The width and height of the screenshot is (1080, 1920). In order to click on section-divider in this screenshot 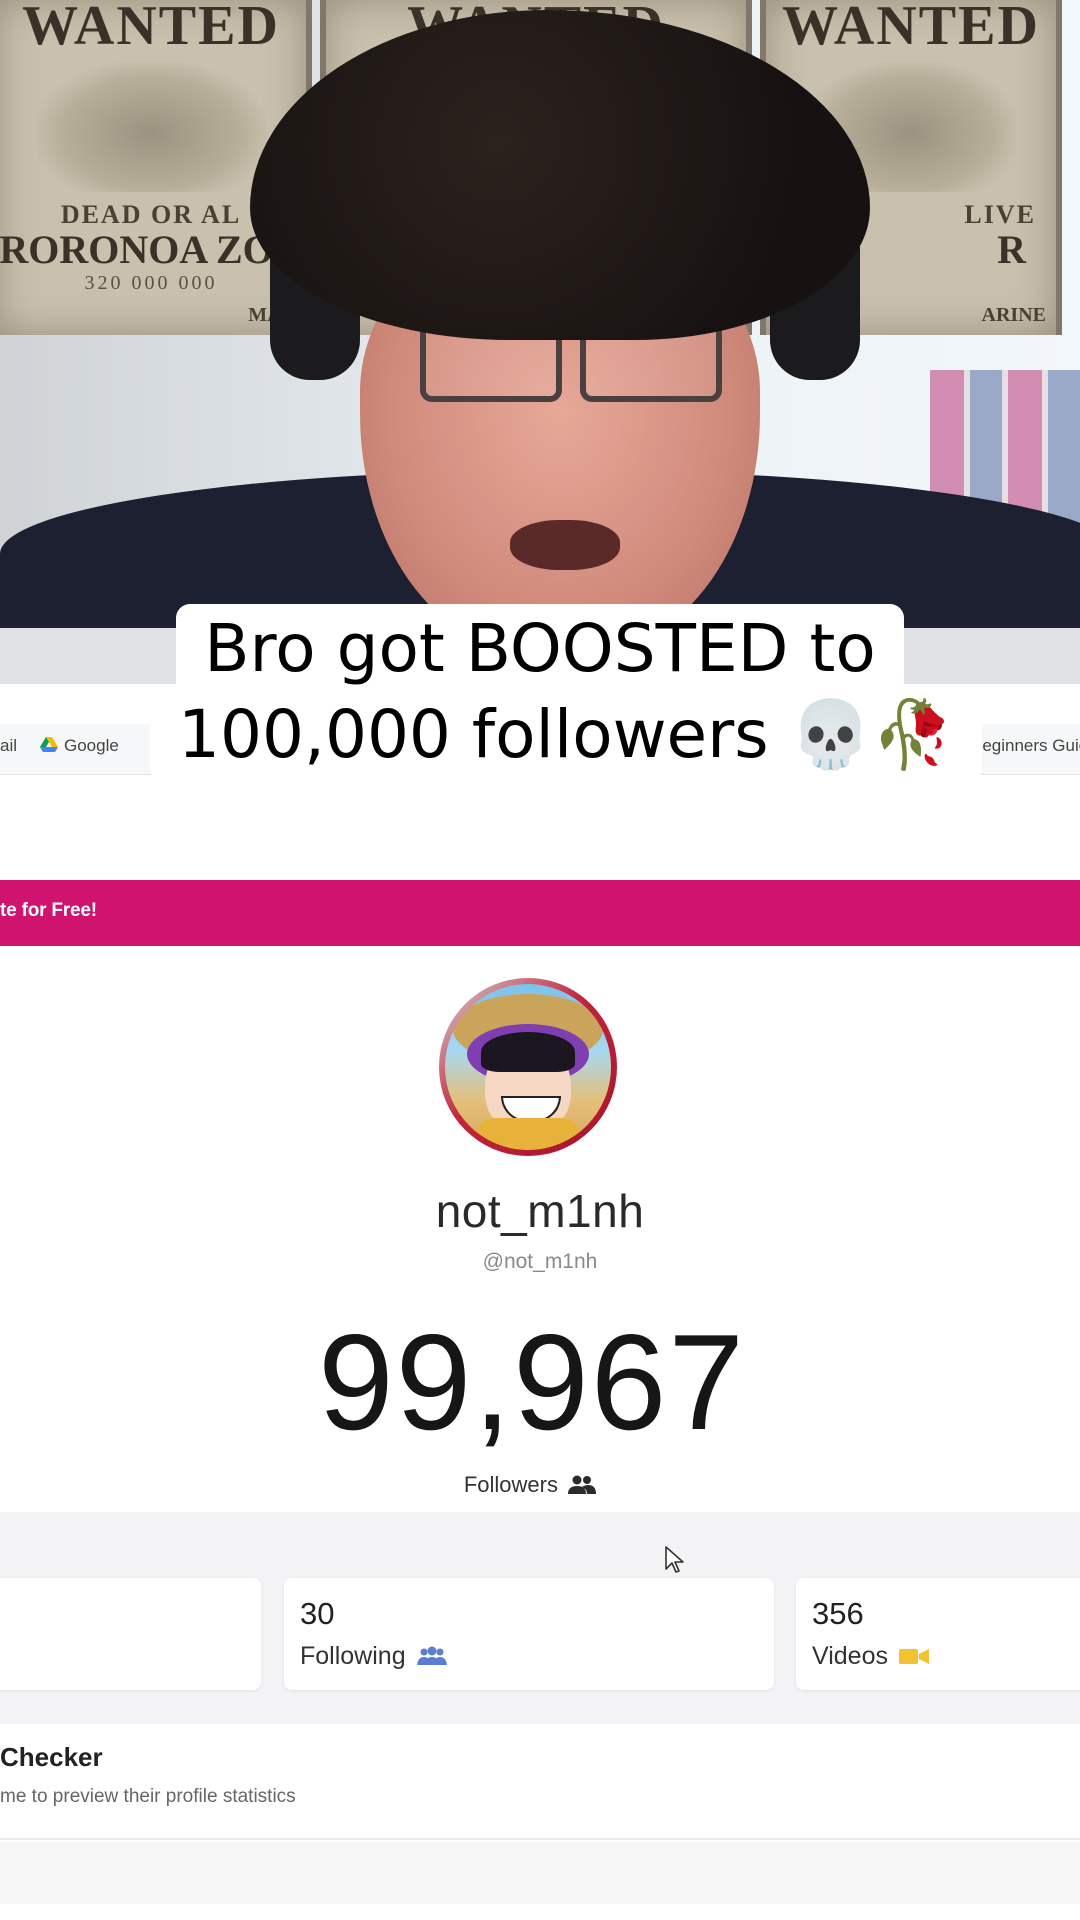, I will do `click(540, 1839)`.